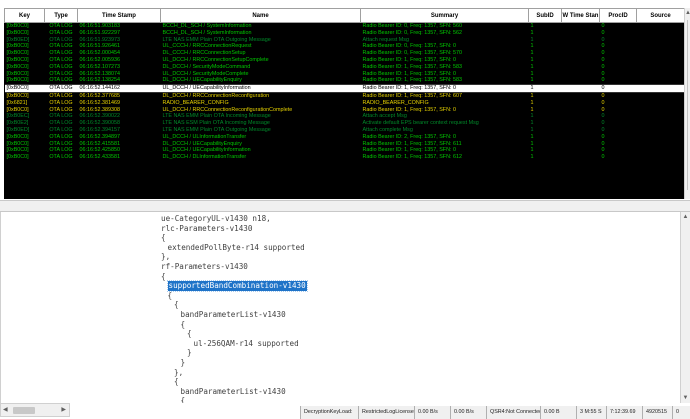 Image resolution: width=690 pixels, height=419 pixels. I want to click on column-header-source: Source, so click(660, 15).